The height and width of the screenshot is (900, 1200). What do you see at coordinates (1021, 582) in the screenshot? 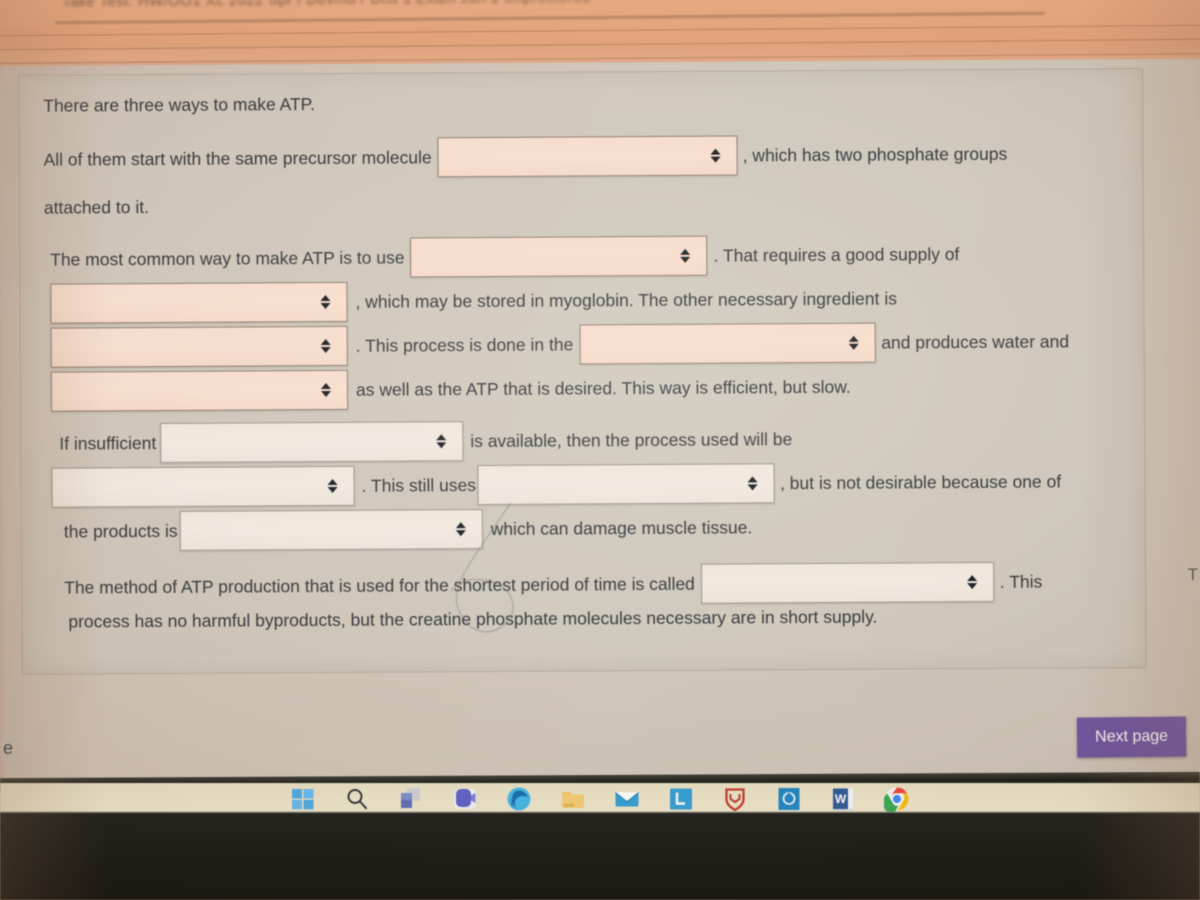
I see `p4-text-b: . This` at bounding box center [1021, 582].